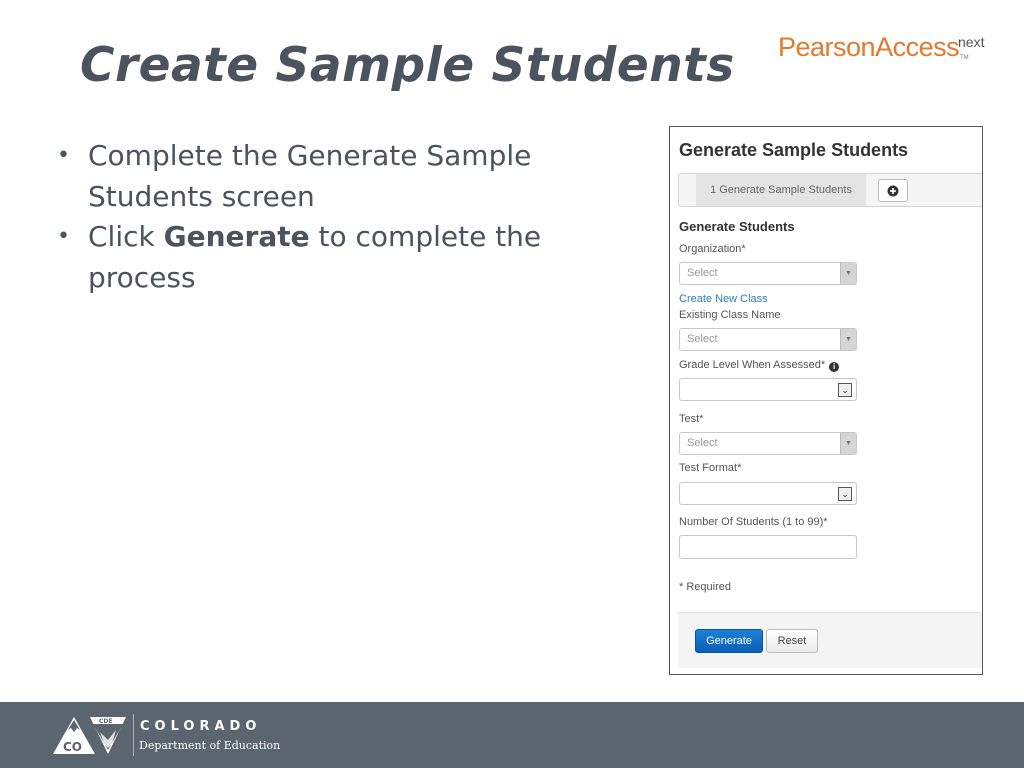  Describe the element at coordinates (210, 745) in the screenshot. I see `department-label: Department of Education` at that location.